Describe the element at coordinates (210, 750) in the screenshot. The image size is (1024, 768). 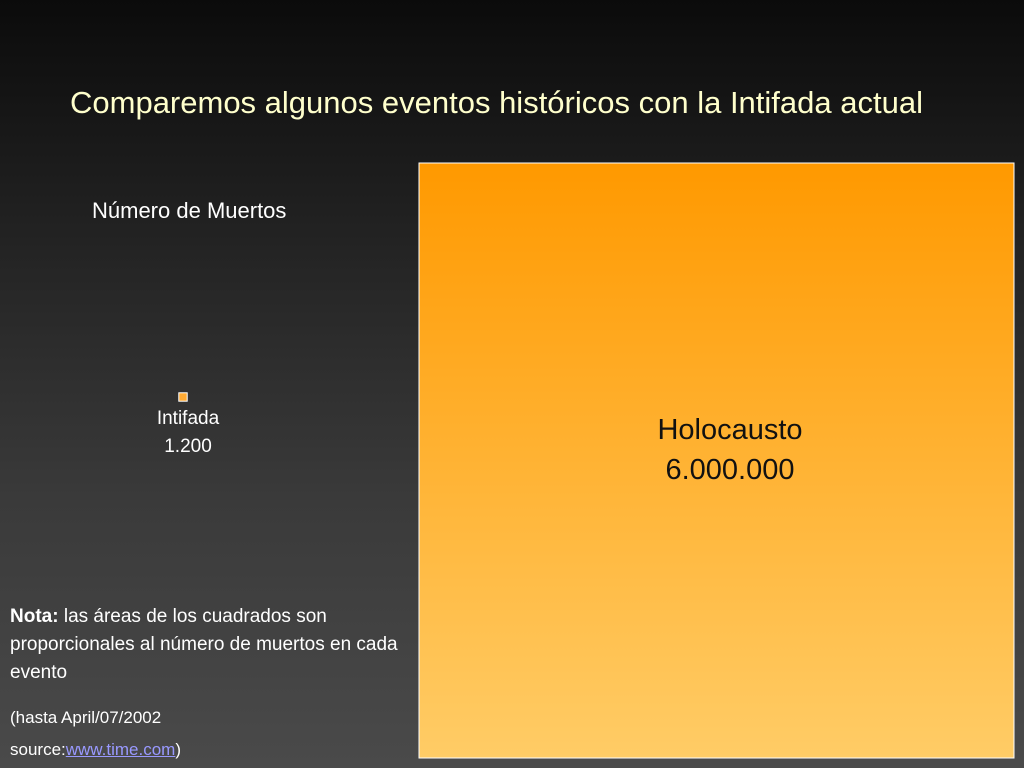
I see `source-line: source:www.time.com)` at that location.